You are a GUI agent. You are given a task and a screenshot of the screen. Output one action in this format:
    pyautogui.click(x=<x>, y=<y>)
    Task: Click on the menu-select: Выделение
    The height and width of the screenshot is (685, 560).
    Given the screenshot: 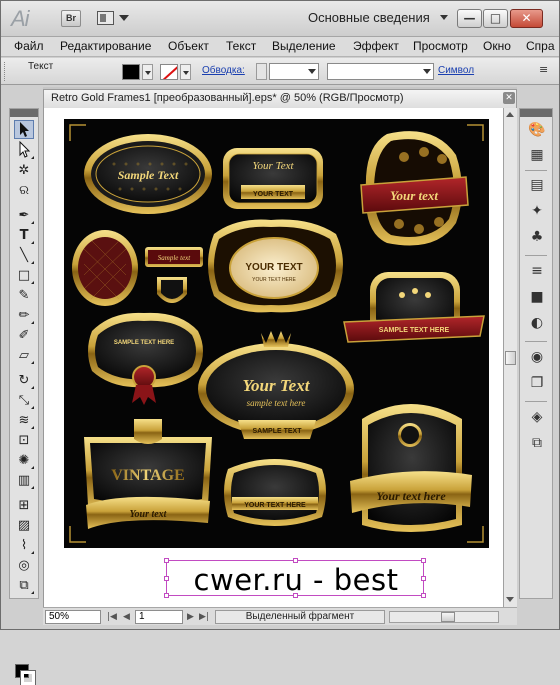 What is the action you would take?
    pyautogui.click(x=304, y=46)
    